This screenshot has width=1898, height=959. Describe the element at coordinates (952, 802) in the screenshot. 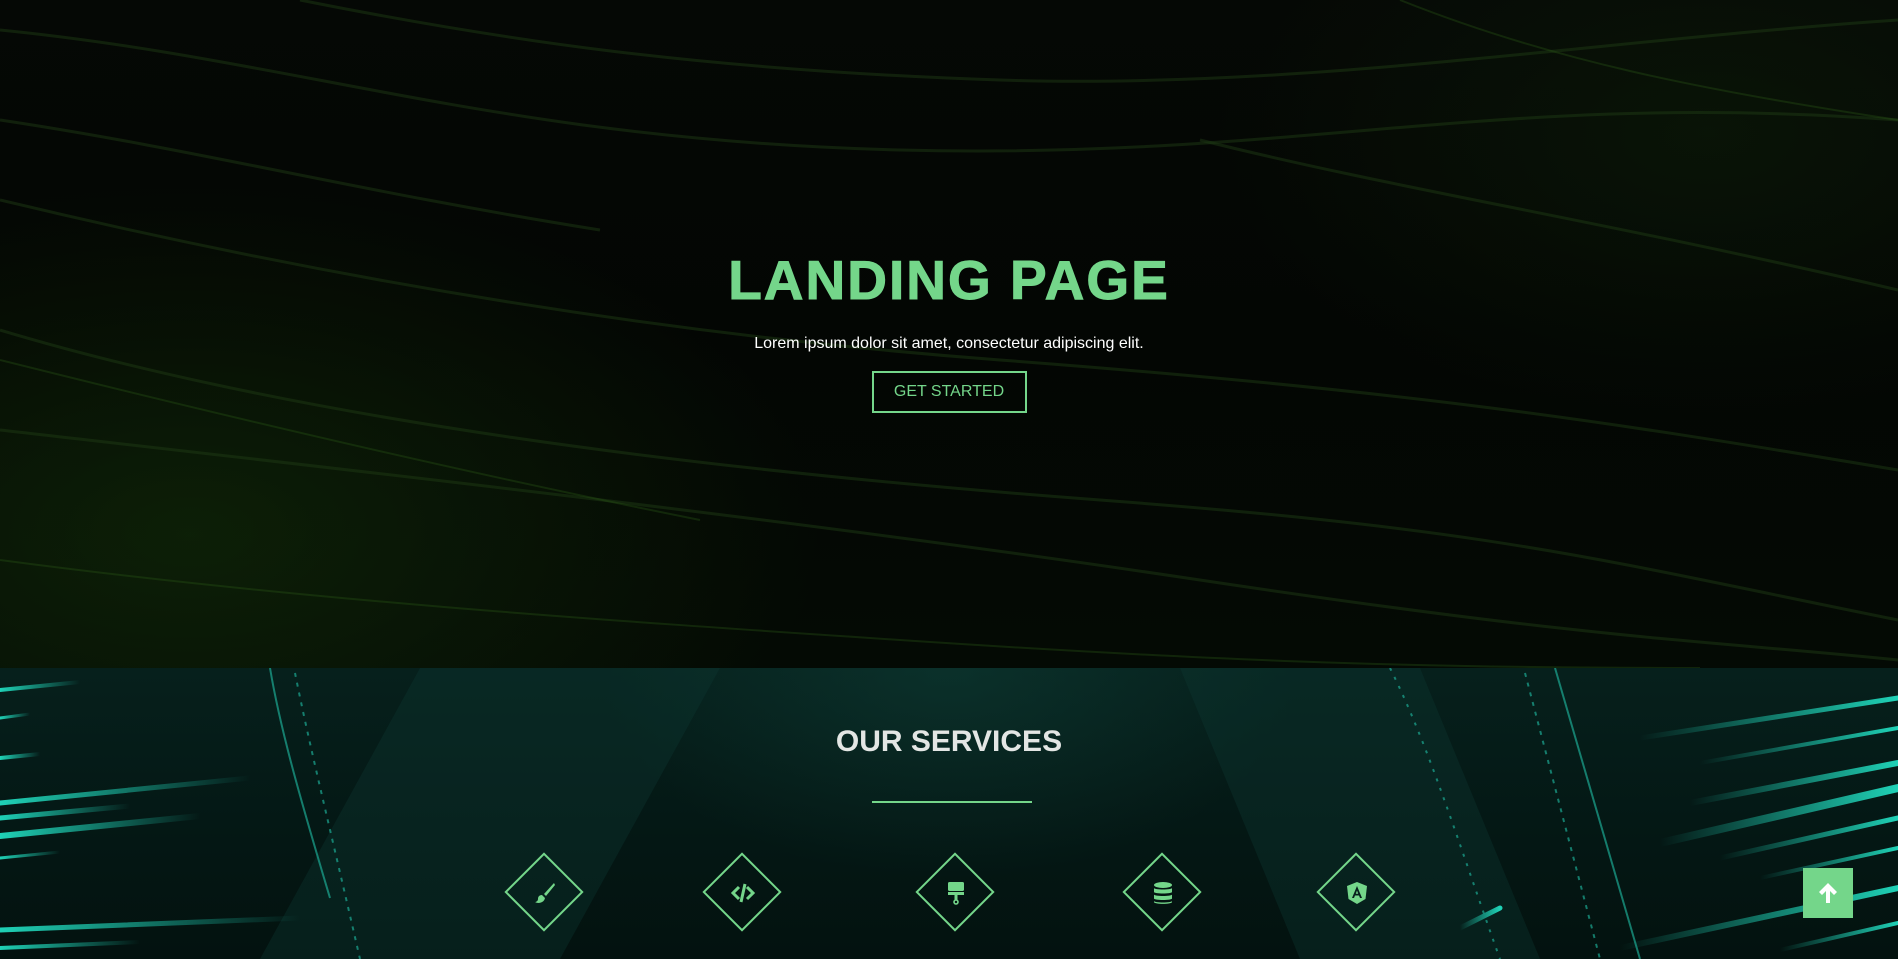

I see `services-title-underline` at that location.